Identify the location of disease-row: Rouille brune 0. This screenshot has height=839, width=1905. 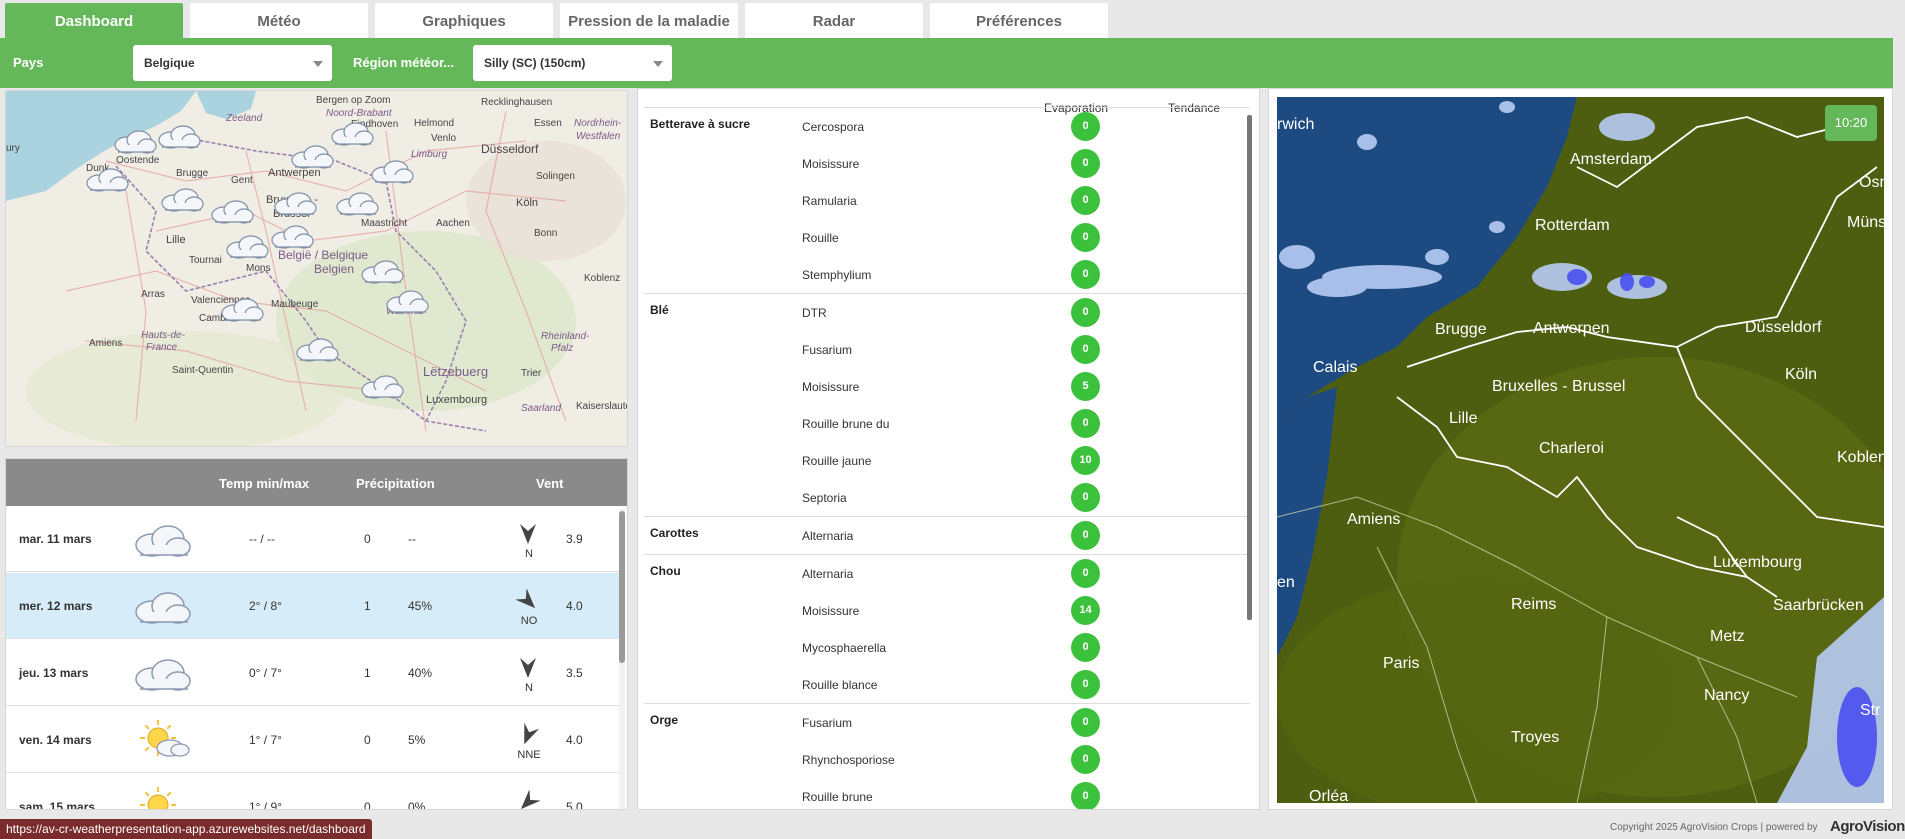
(944, 793).